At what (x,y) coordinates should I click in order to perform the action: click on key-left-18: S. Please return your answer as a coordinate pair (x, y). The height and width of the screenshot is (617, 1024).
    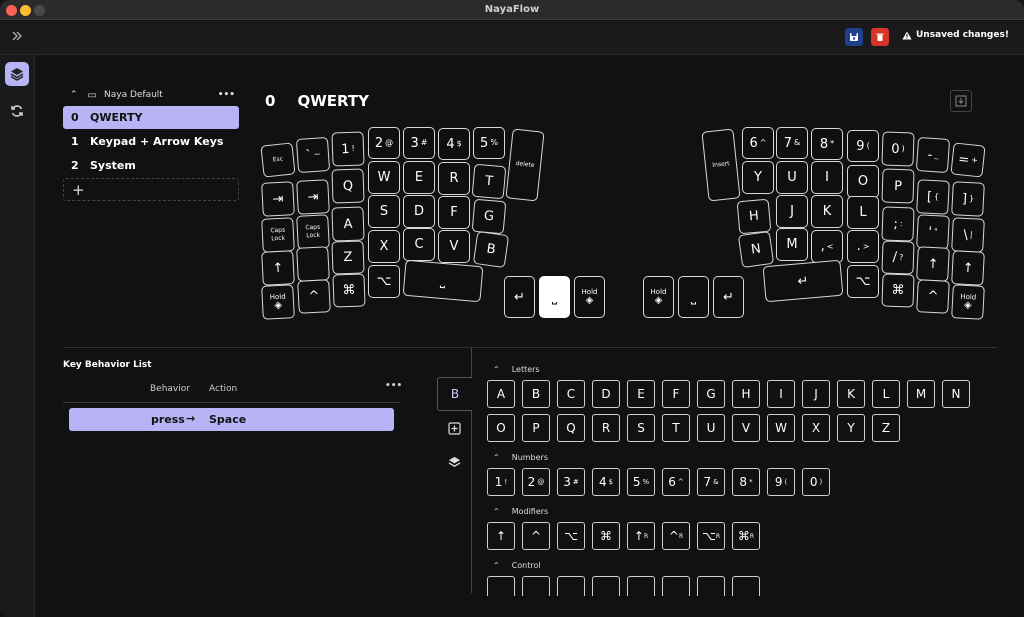
    Looking at the image, I should click on (384, 211).